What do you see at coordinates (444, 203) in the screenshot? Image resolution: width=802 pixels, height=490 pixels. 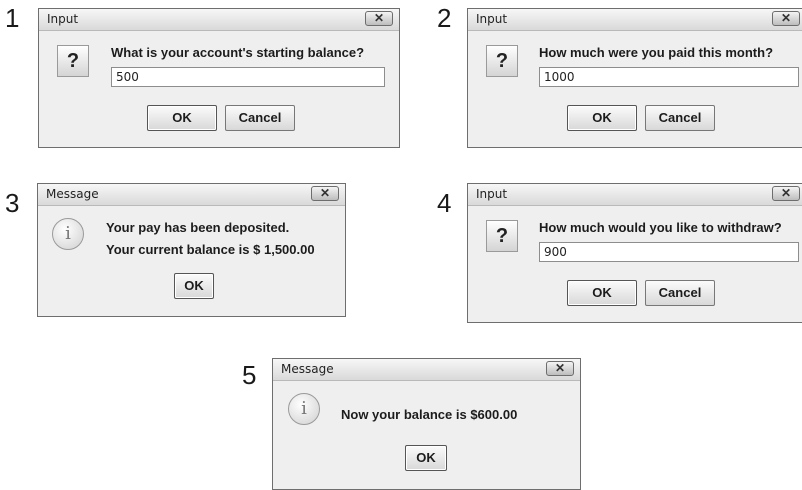 I see `step-number-4: 4` at bounding box center [444, 203].